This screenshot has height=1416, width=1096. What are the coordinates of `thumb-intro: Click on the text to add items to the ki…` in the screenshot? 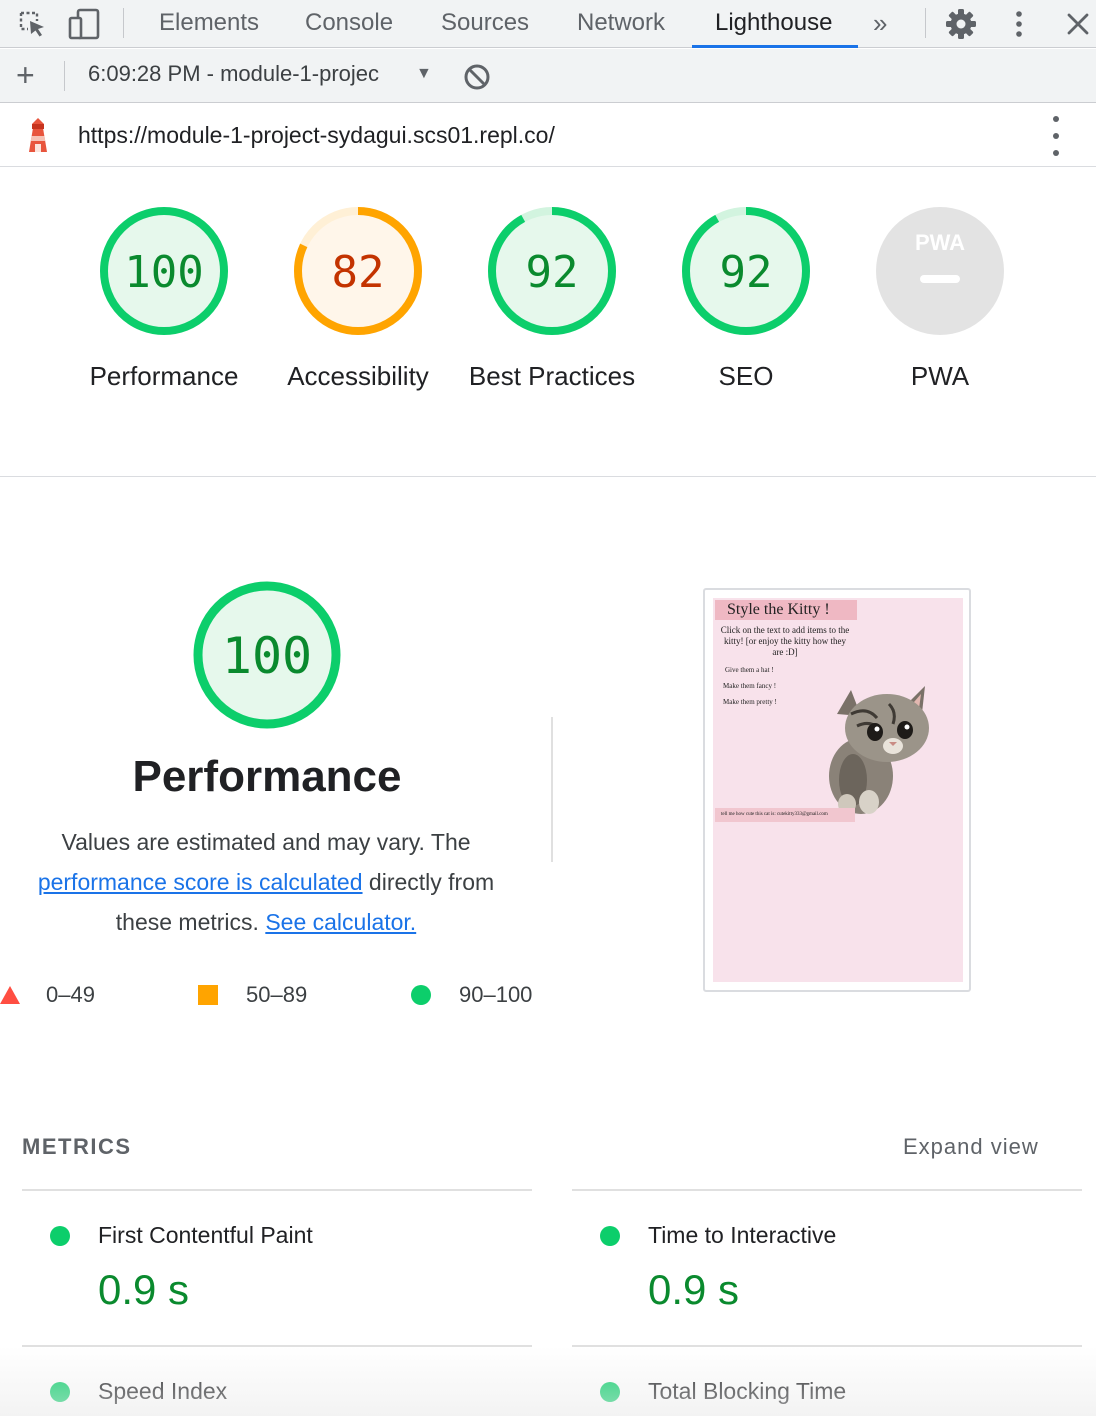 It's located at (785, 641).